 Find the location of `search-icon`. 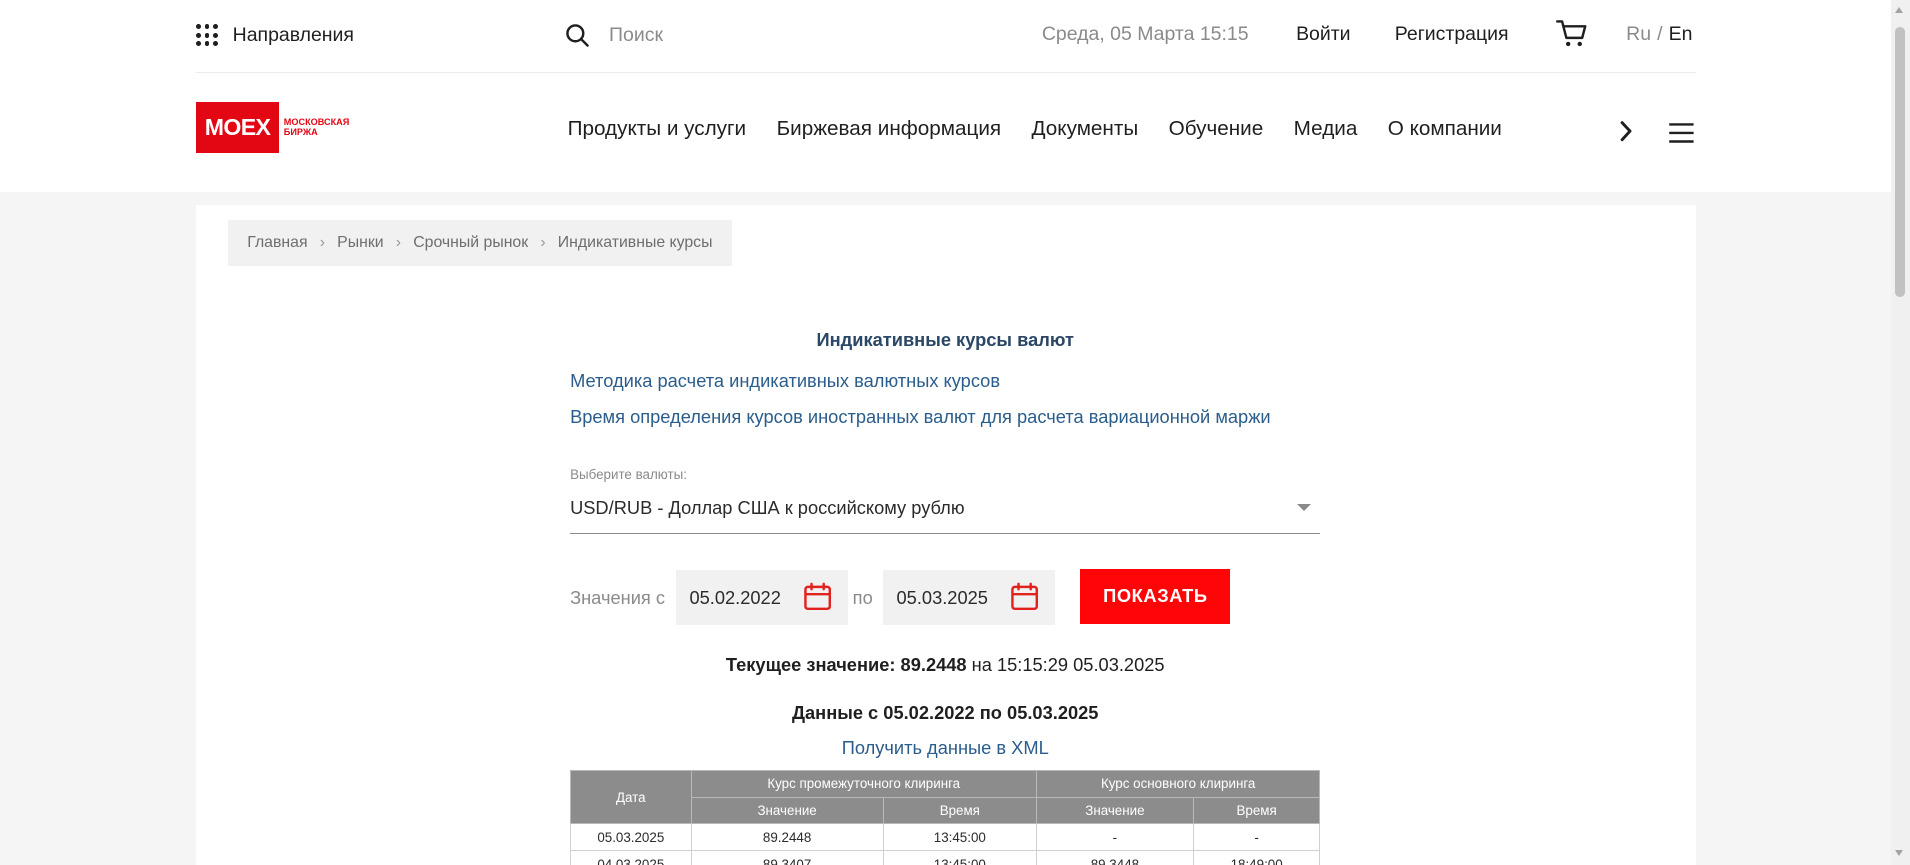

search-icon is located at coordinates (577, 35).